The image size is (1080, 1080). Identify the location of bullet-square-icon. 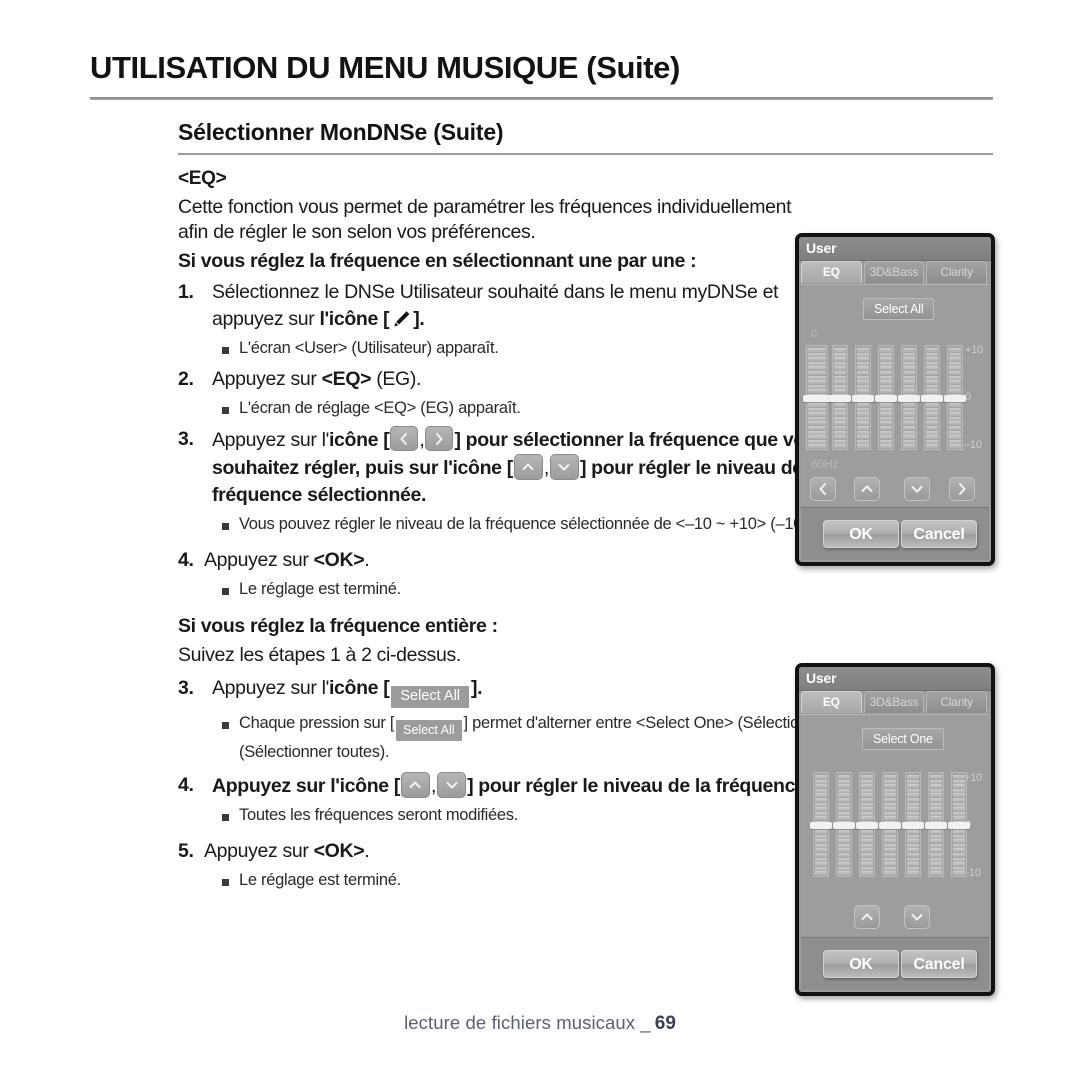
(230, 590).